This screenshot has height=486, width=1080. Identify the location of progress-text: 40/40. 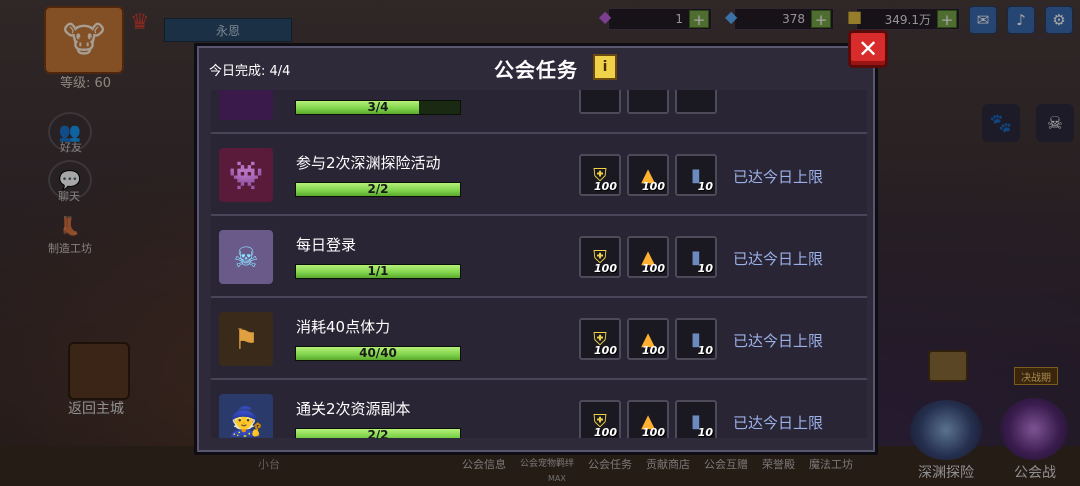
(378, 353).